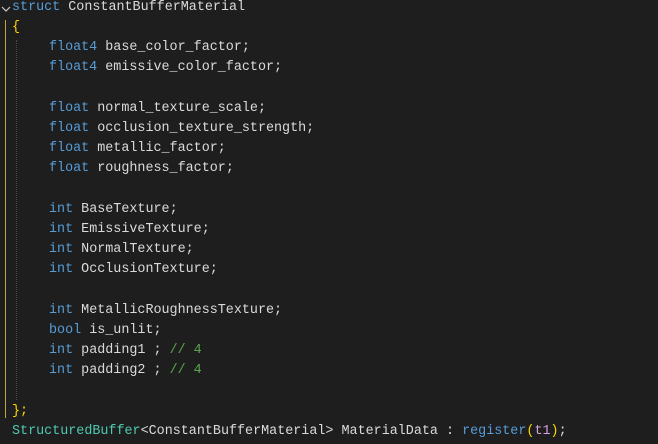  What do you see at coordinates (5, 219) in the screenshot?
I see `fold-region-bar` at bounding box center [5, 219].